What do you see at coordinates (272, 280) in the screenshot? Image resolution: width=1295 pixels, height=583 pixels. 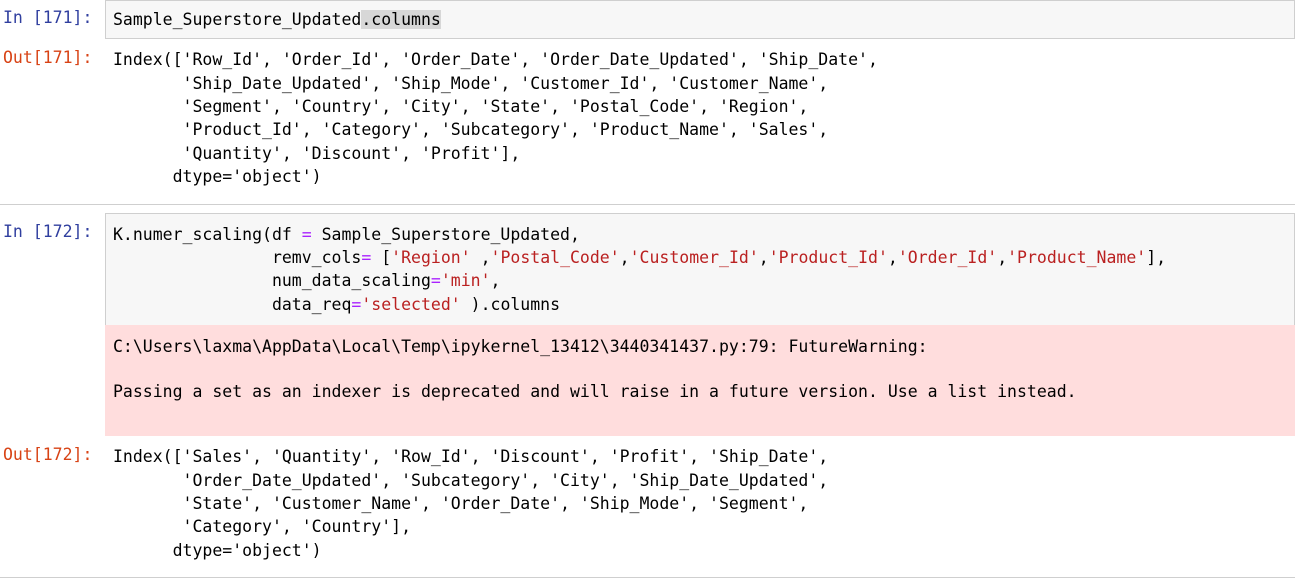 I see `code-token: num_data_scaling` at bounding box center [272, 280].